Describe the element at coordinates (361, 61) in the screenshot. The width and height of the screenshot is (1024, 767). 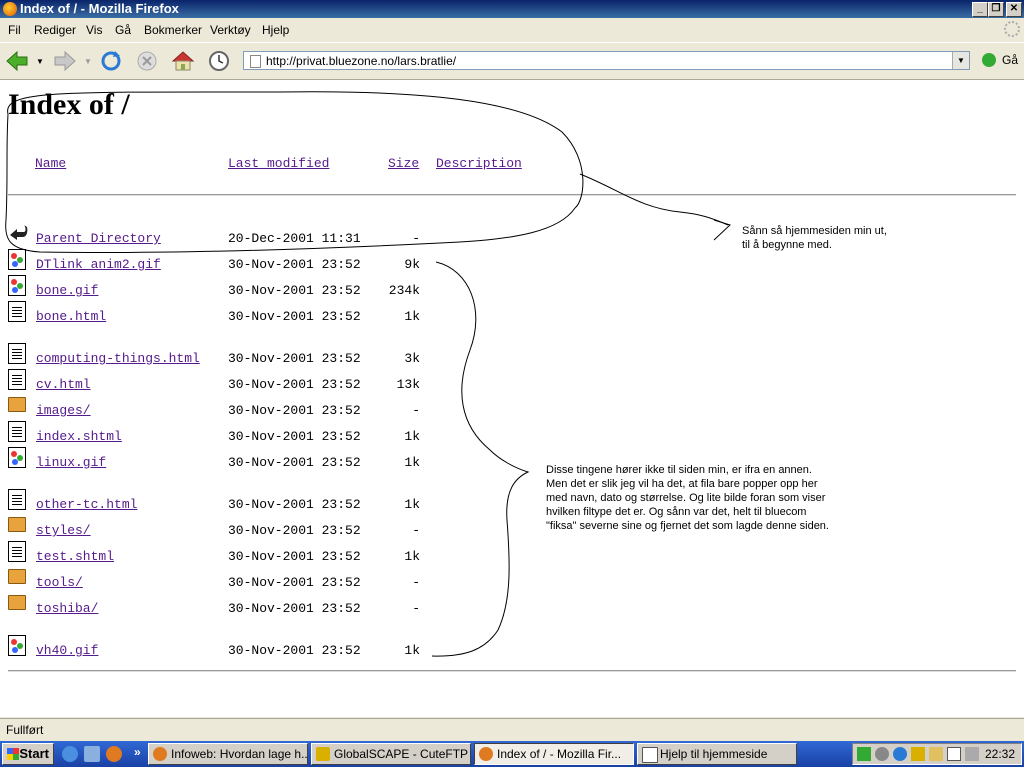
I see `url-text: http://privat.bluezone.no/lars.bratlie/` at that location.